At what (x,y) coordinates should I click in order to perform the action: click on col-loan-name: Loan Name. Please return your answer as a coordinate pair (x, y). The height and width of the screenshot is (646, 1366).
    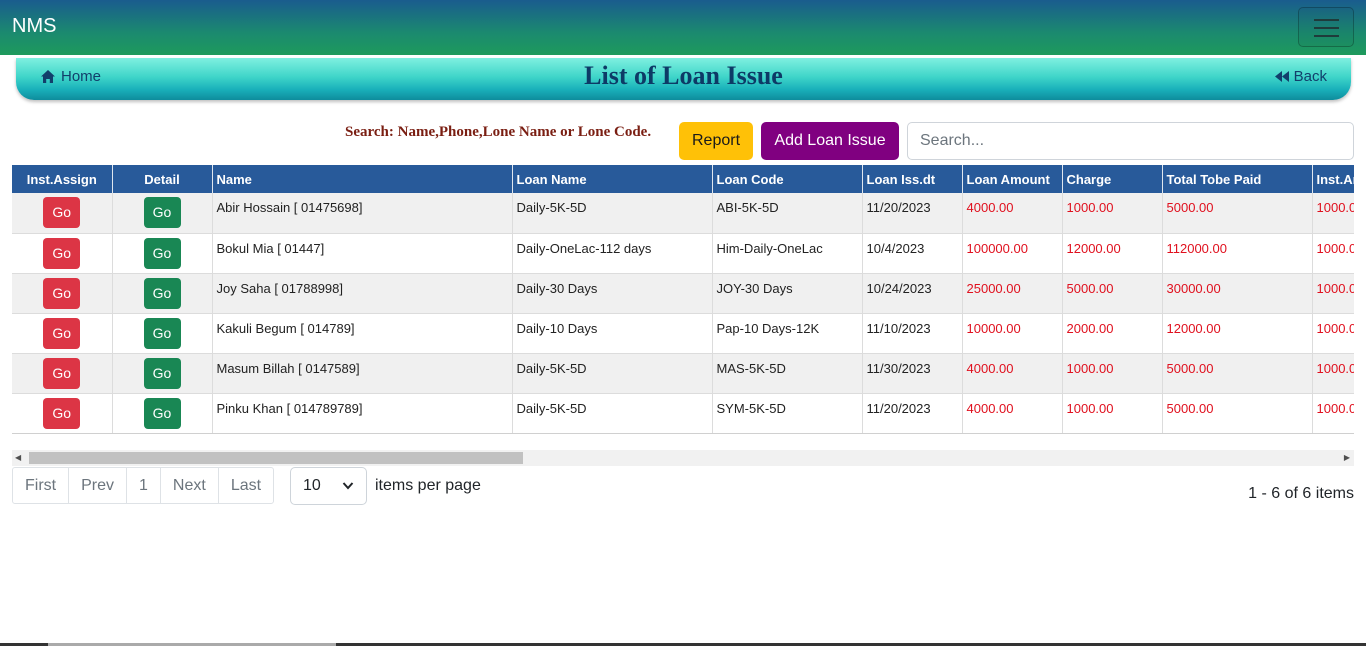
    Looking at the image, I should click on (612, 179).